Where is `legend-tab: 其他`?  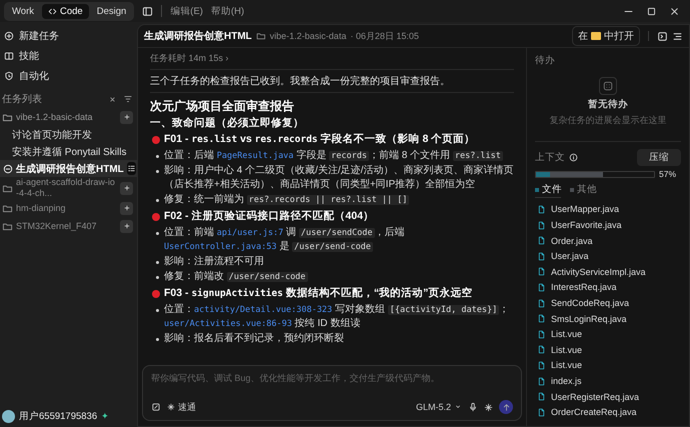 legend-tab: 其他 is located at coordinates (583, 189).